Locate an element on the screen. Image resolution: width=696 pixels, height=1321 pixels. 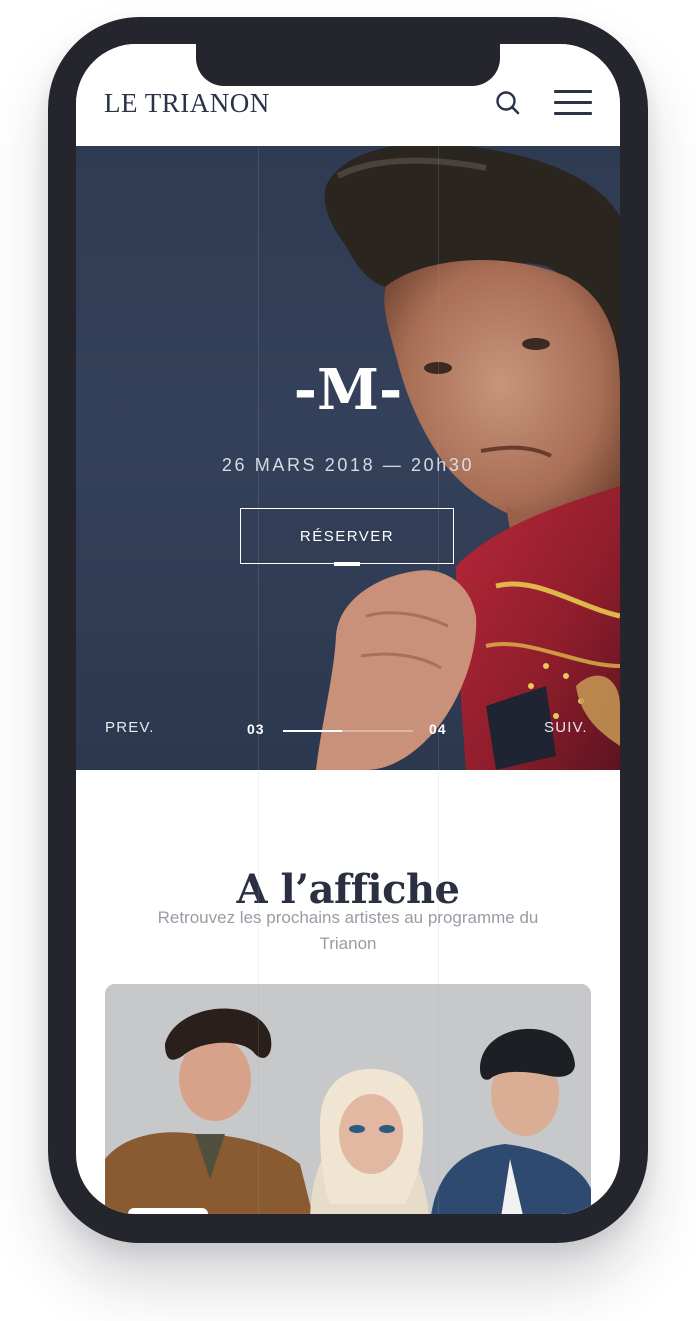
phone-notch is located at coordinates (348, 65).